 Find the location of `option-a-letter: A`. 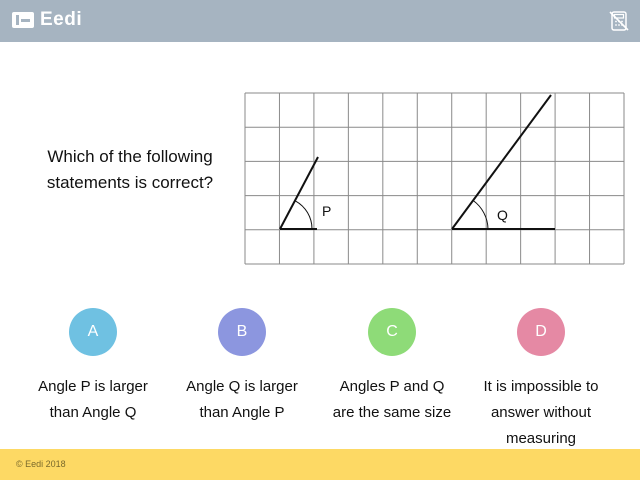

option-a-letter: A is located at coordinates (93, 331).